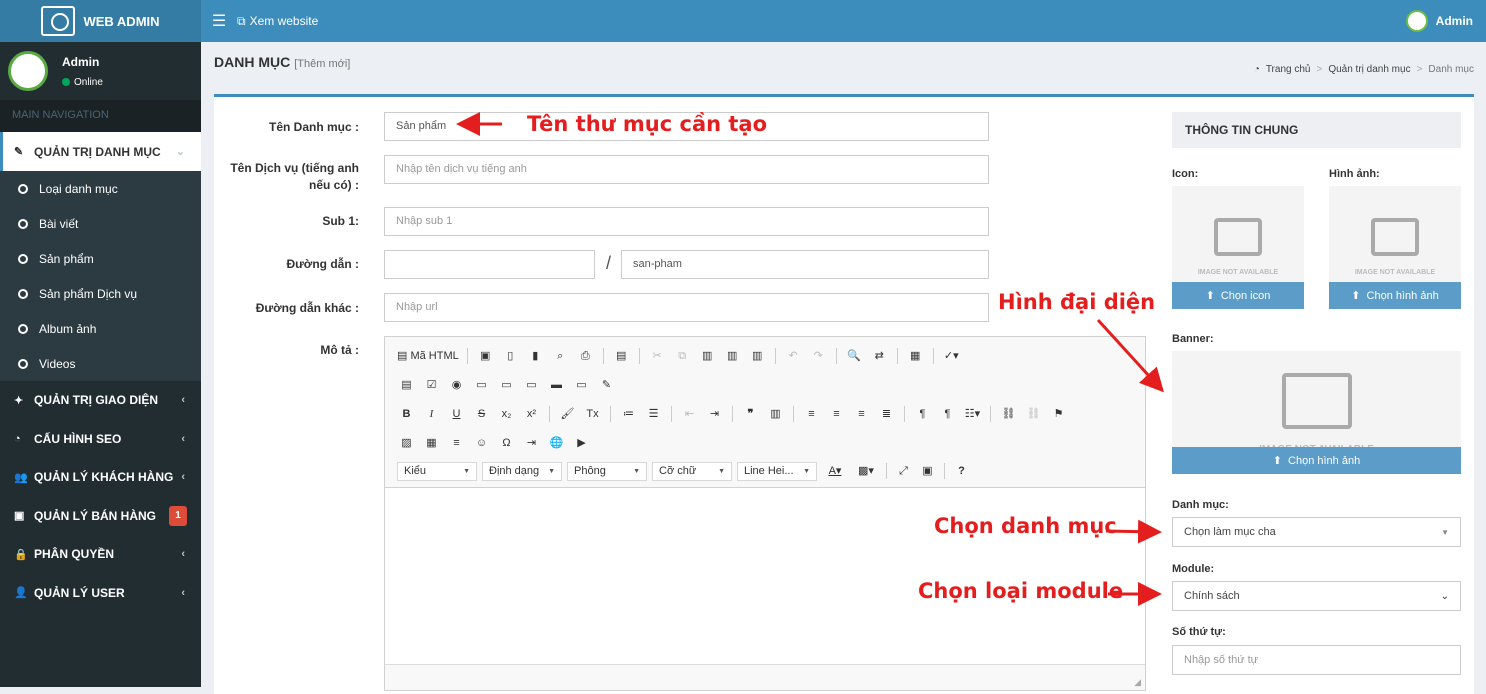 This screenshot has height=694, width=1486. I want to click on arrow-to-banner, so click(1130, 355).